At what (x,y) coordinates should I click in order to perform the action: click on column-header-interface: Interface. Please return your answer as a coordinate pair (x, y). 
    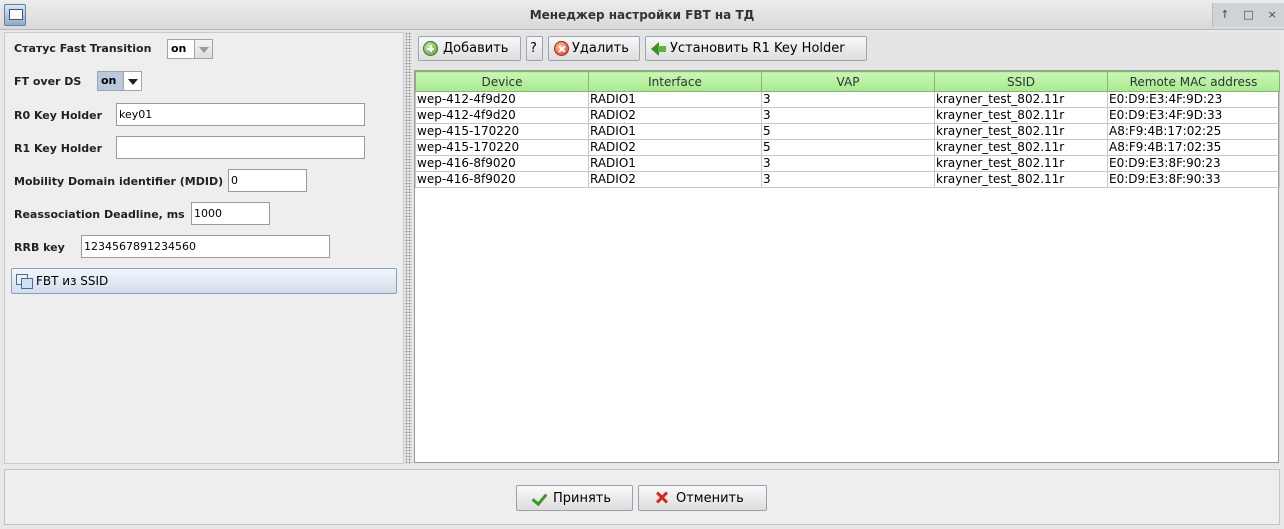
    Looking at the image, I should click on (675, 81).